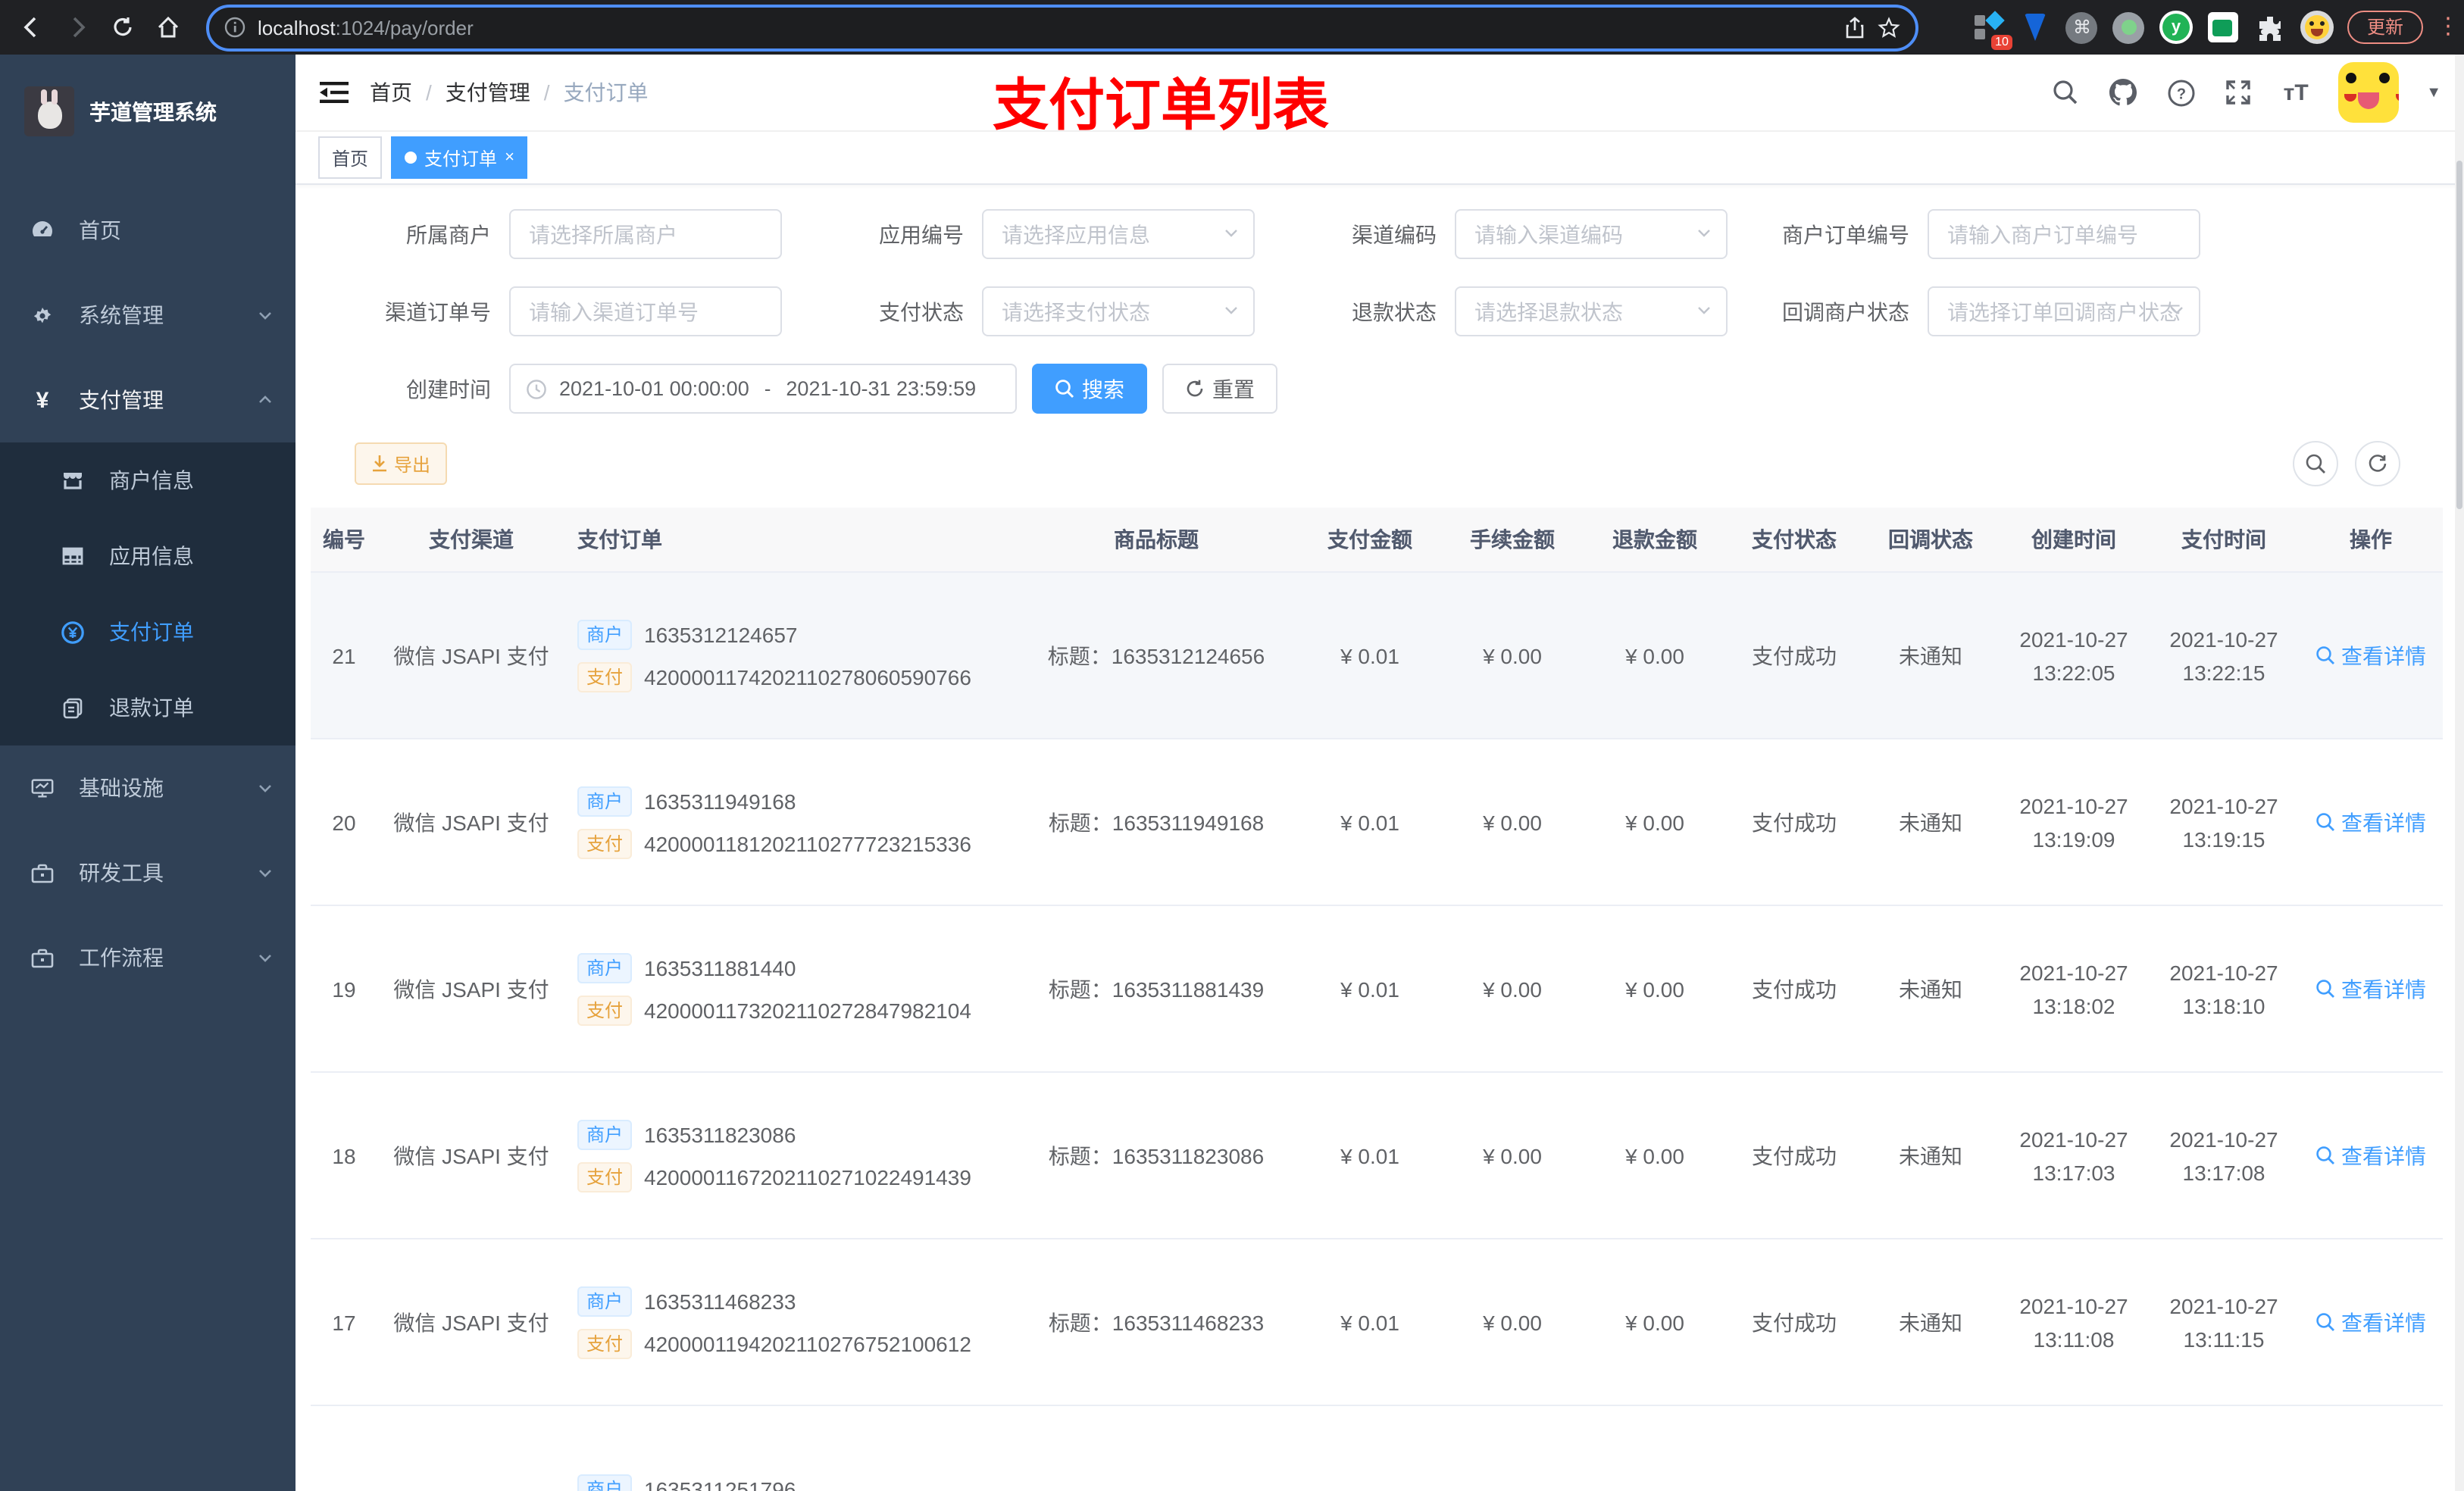  Describe the element at coordinates (2074, 540) in the screenshot. I see `column-header-createTime: 创建时间` at that location.